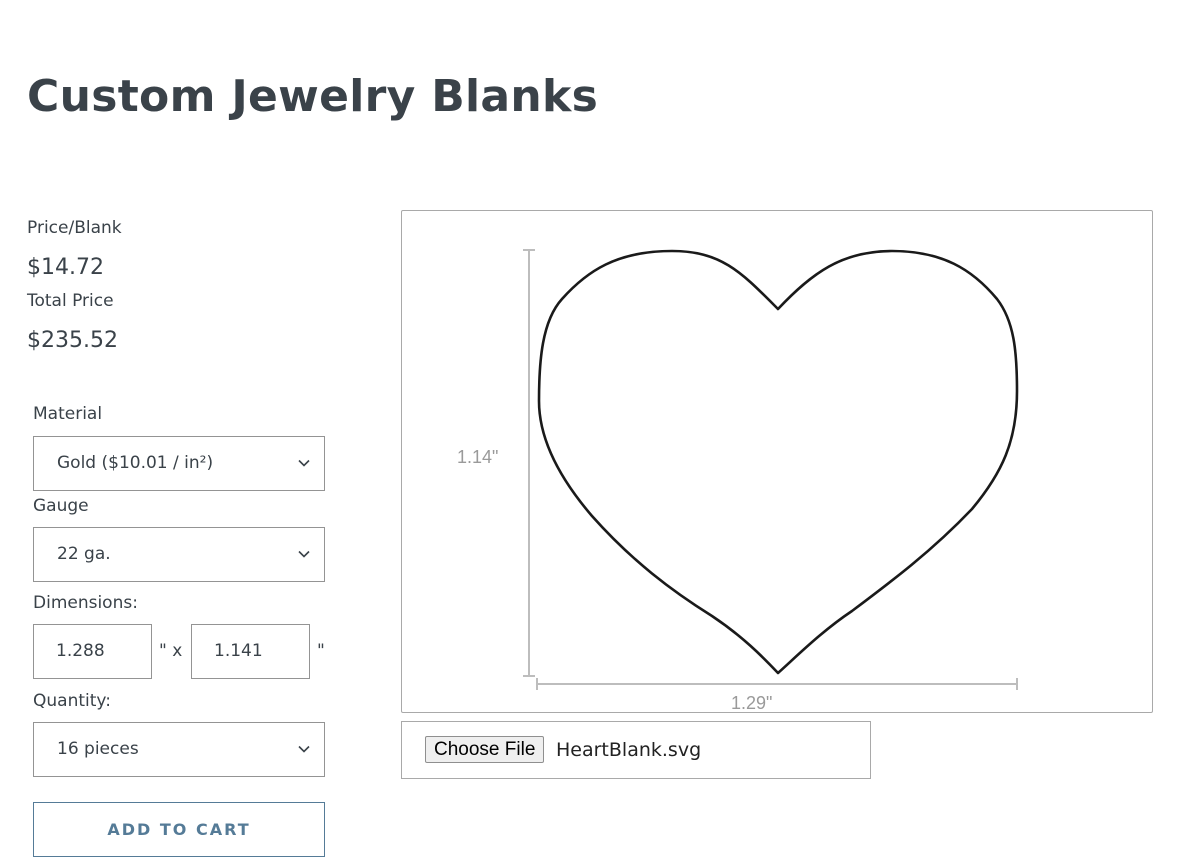  Describe the element at coordinates (321, 651) in the screenshot. I see `dimension-inch-mark: "` at that location.